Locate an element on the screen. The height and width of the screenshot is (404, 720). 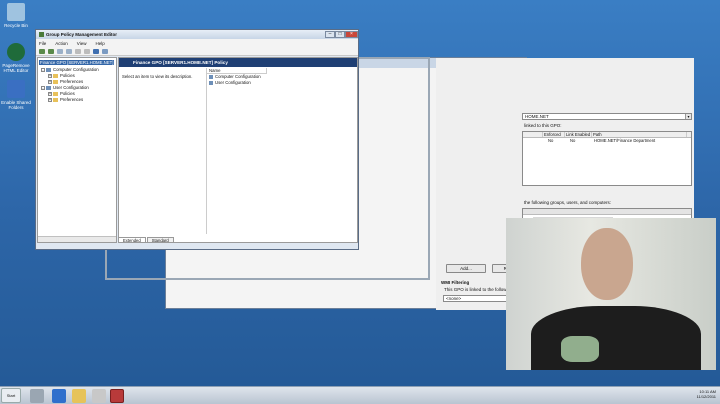
up-folder-icon is located at coordinates (60, 51).